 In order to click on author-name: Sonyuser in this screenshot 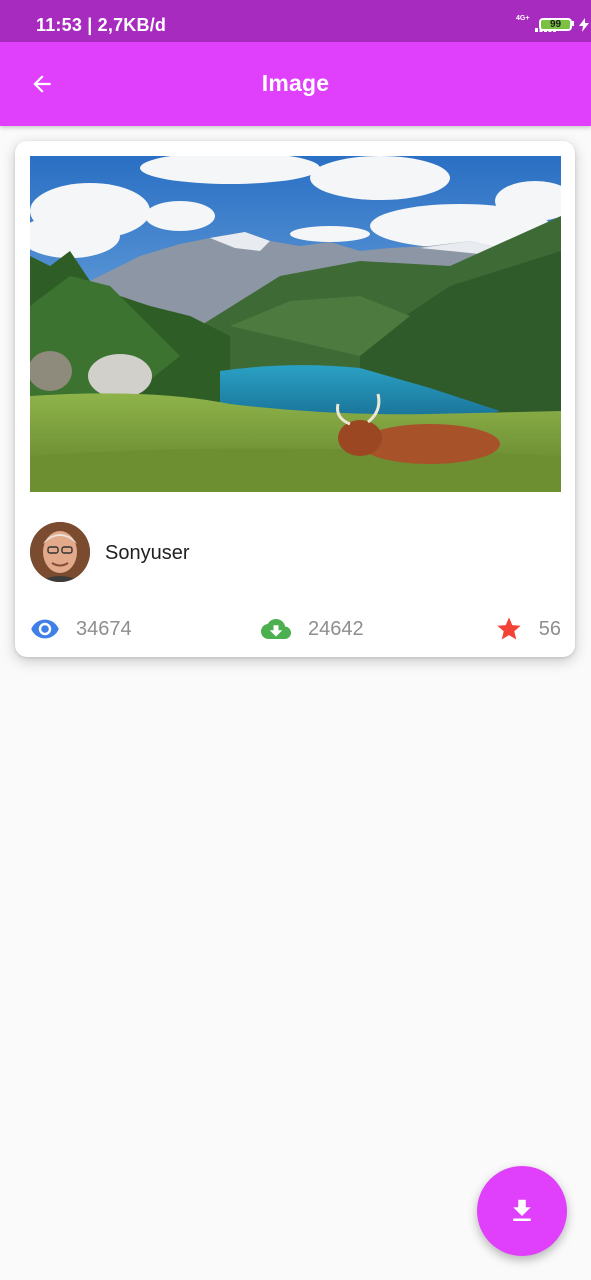, I will do `click(147, 553)`.